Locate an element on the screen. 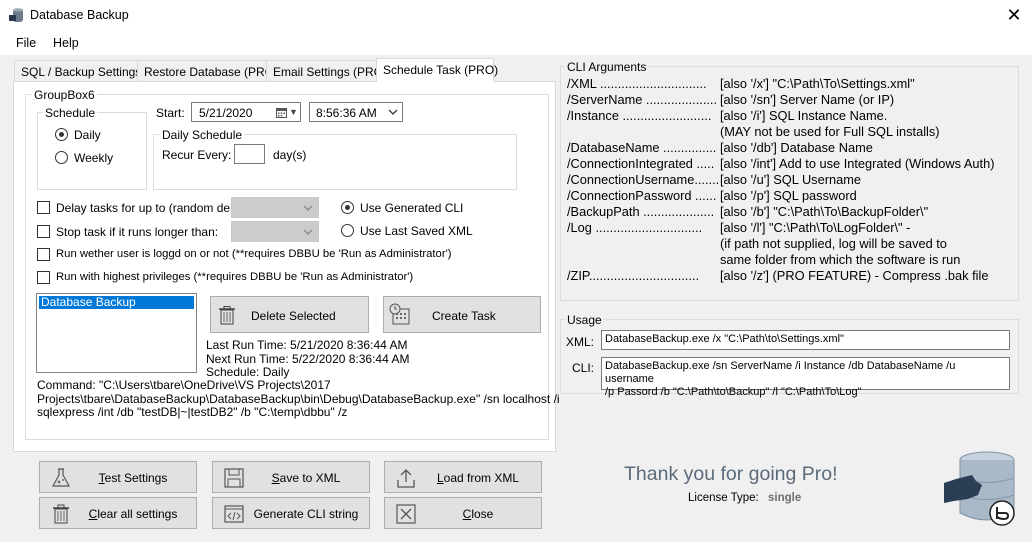 This screenshot has height=542, width=1032. use-generated-cli-label: Use Generated CLI is located at coordinates (412, 208).